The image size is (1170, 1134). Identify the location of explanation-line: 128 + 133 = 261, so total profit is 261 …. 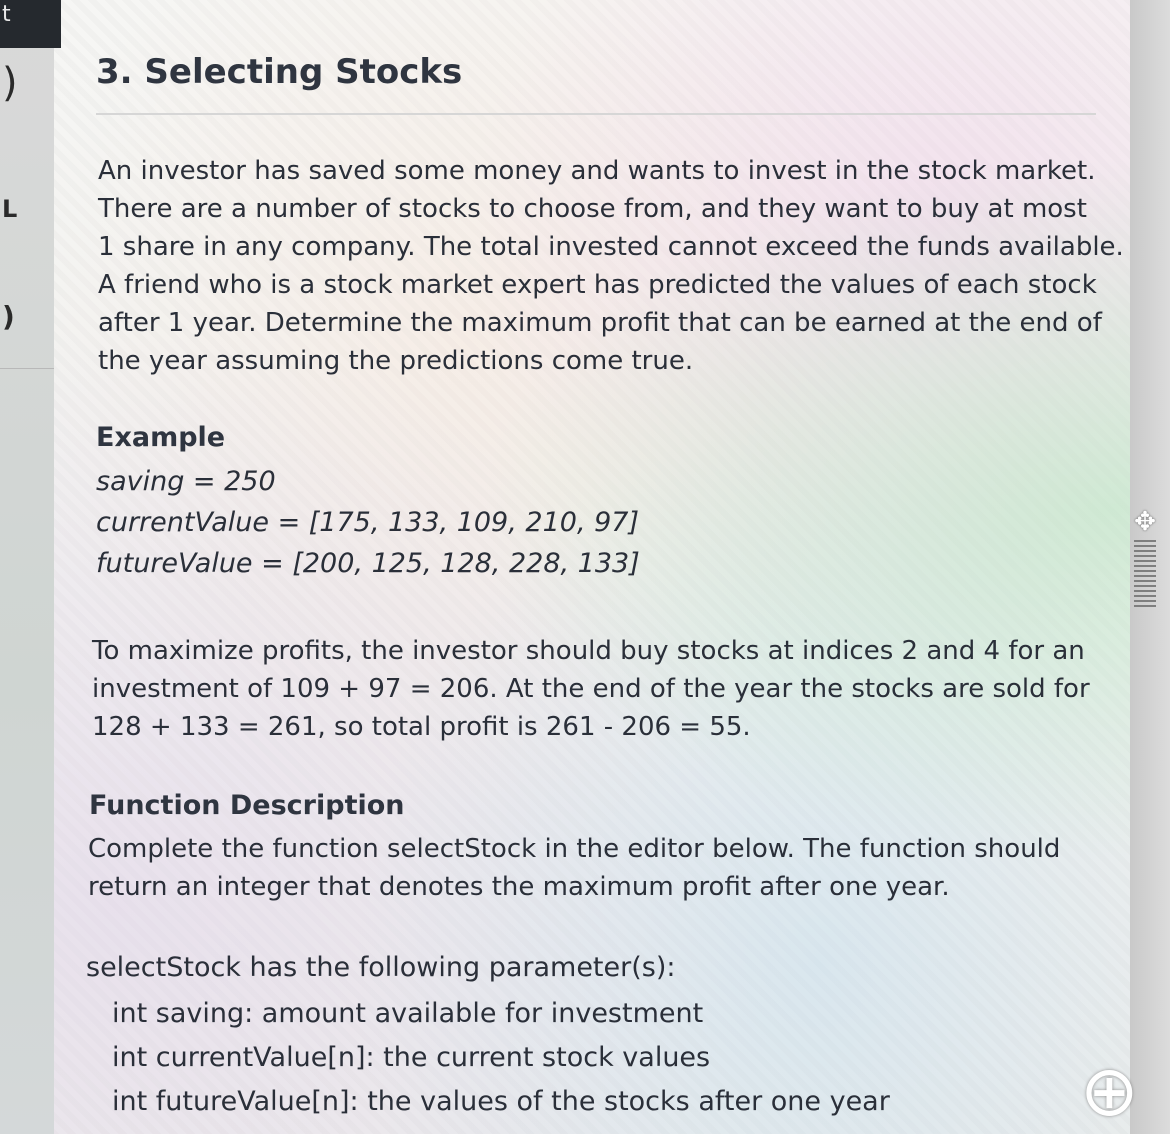
(421, 727).